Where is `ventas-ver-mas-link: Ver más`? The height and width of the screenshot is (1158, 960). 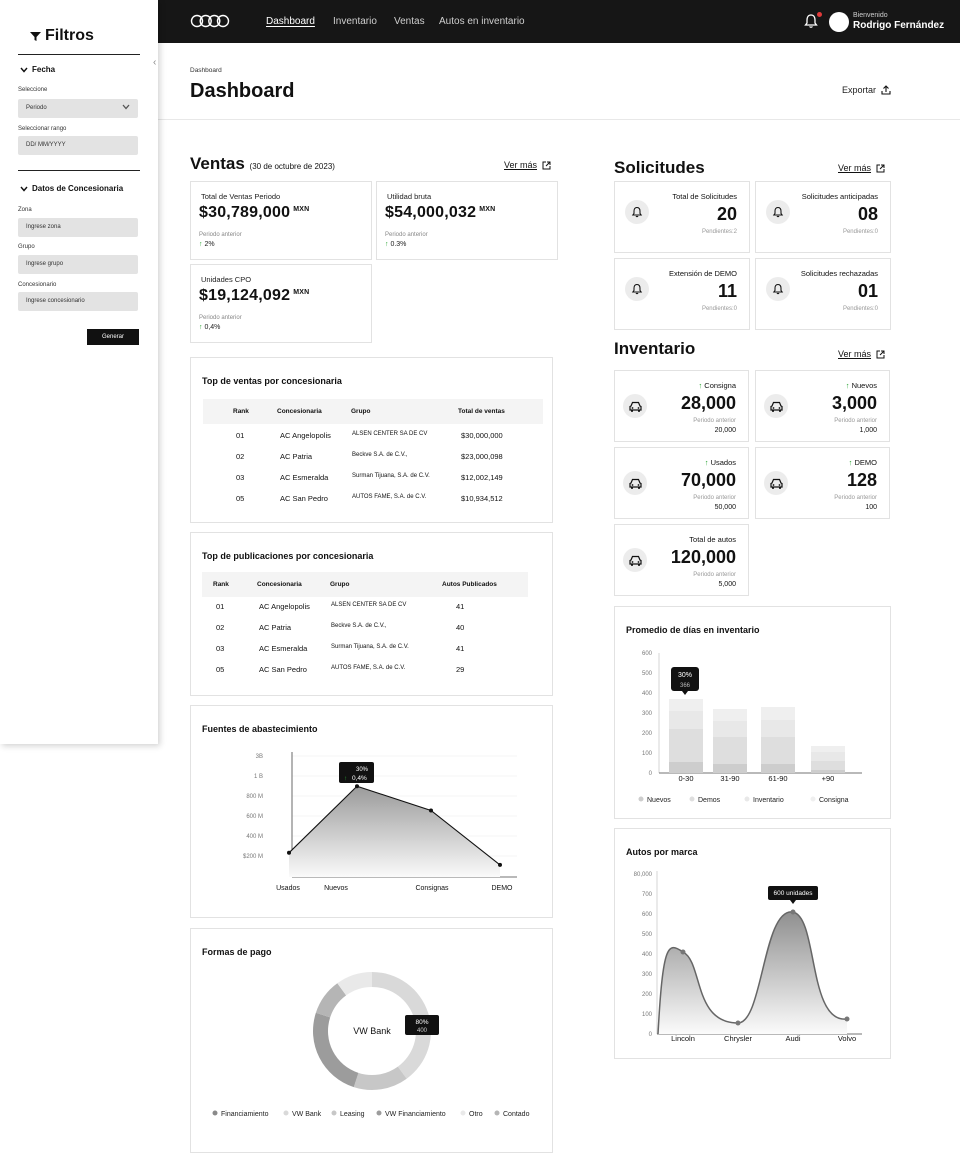
ventas-ver-mas-link: Ver más is located at coordinates (527, 165).